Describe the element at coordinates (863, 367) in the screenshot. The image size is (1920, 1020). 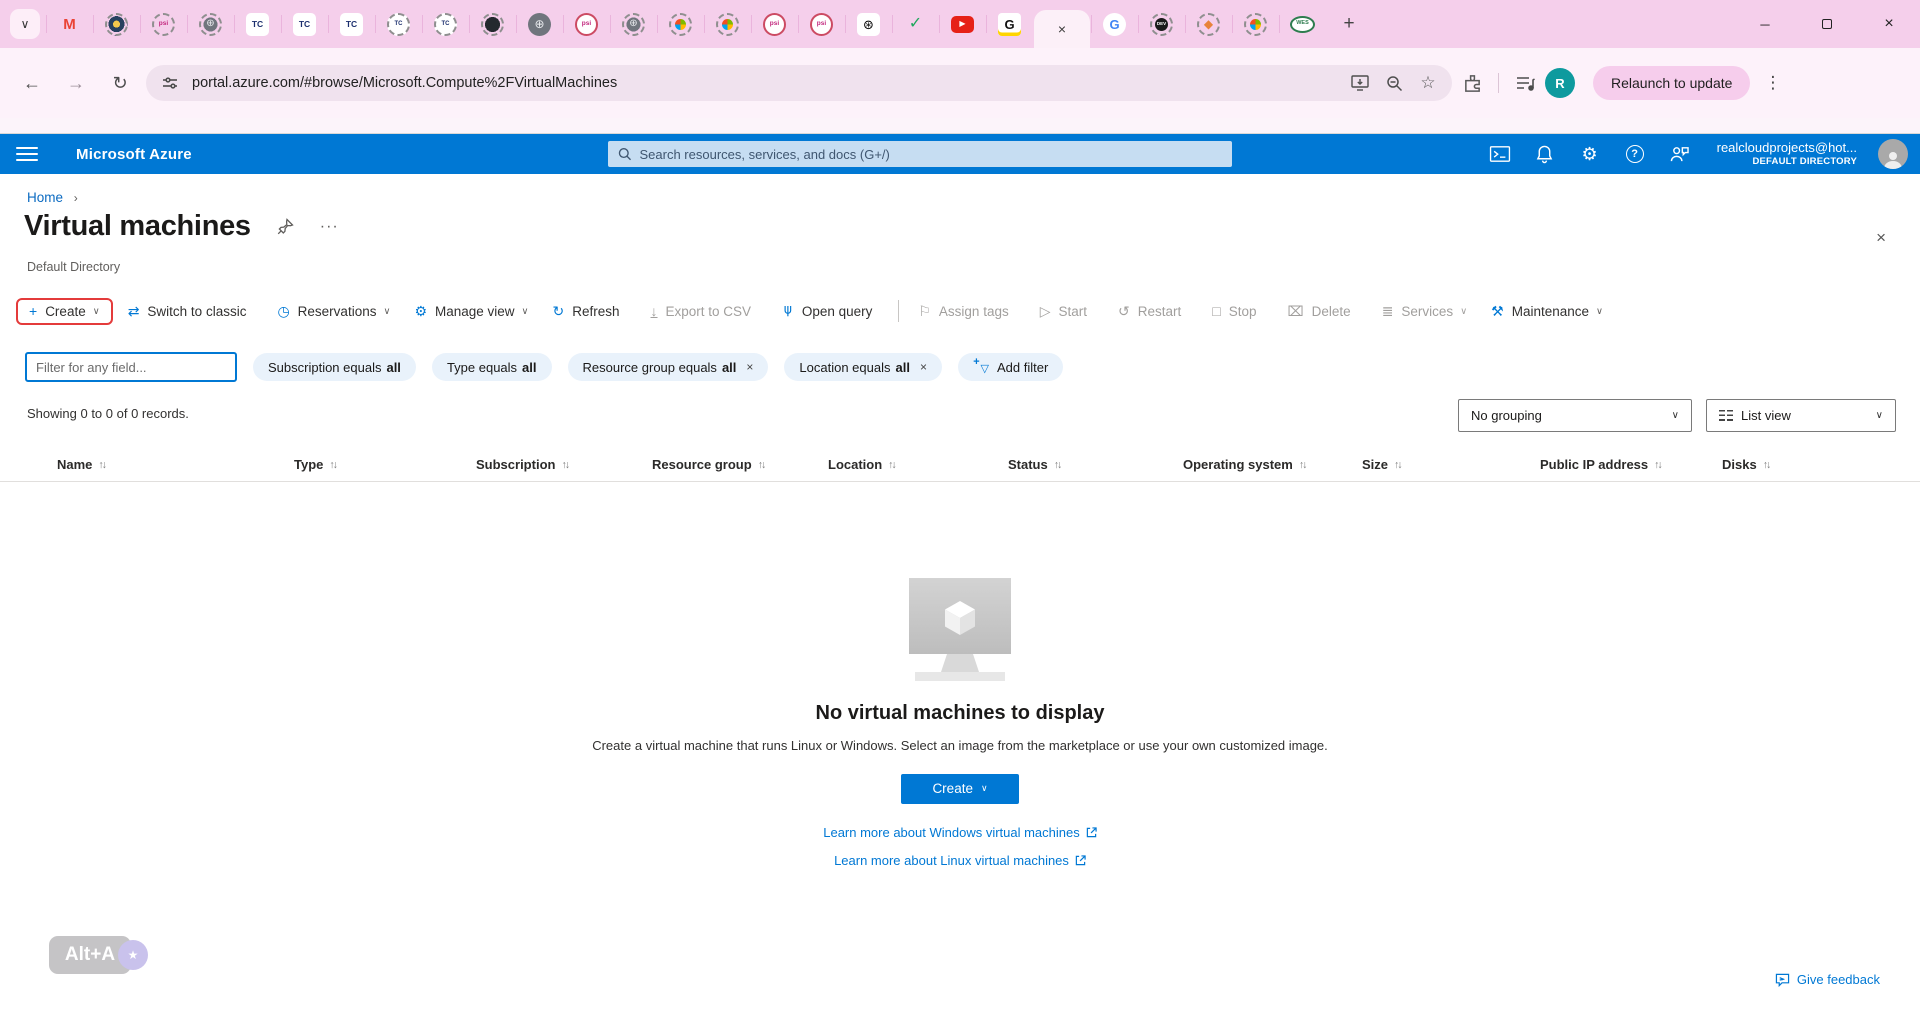
I see `filter-pill: Location equals all ×` at that location.